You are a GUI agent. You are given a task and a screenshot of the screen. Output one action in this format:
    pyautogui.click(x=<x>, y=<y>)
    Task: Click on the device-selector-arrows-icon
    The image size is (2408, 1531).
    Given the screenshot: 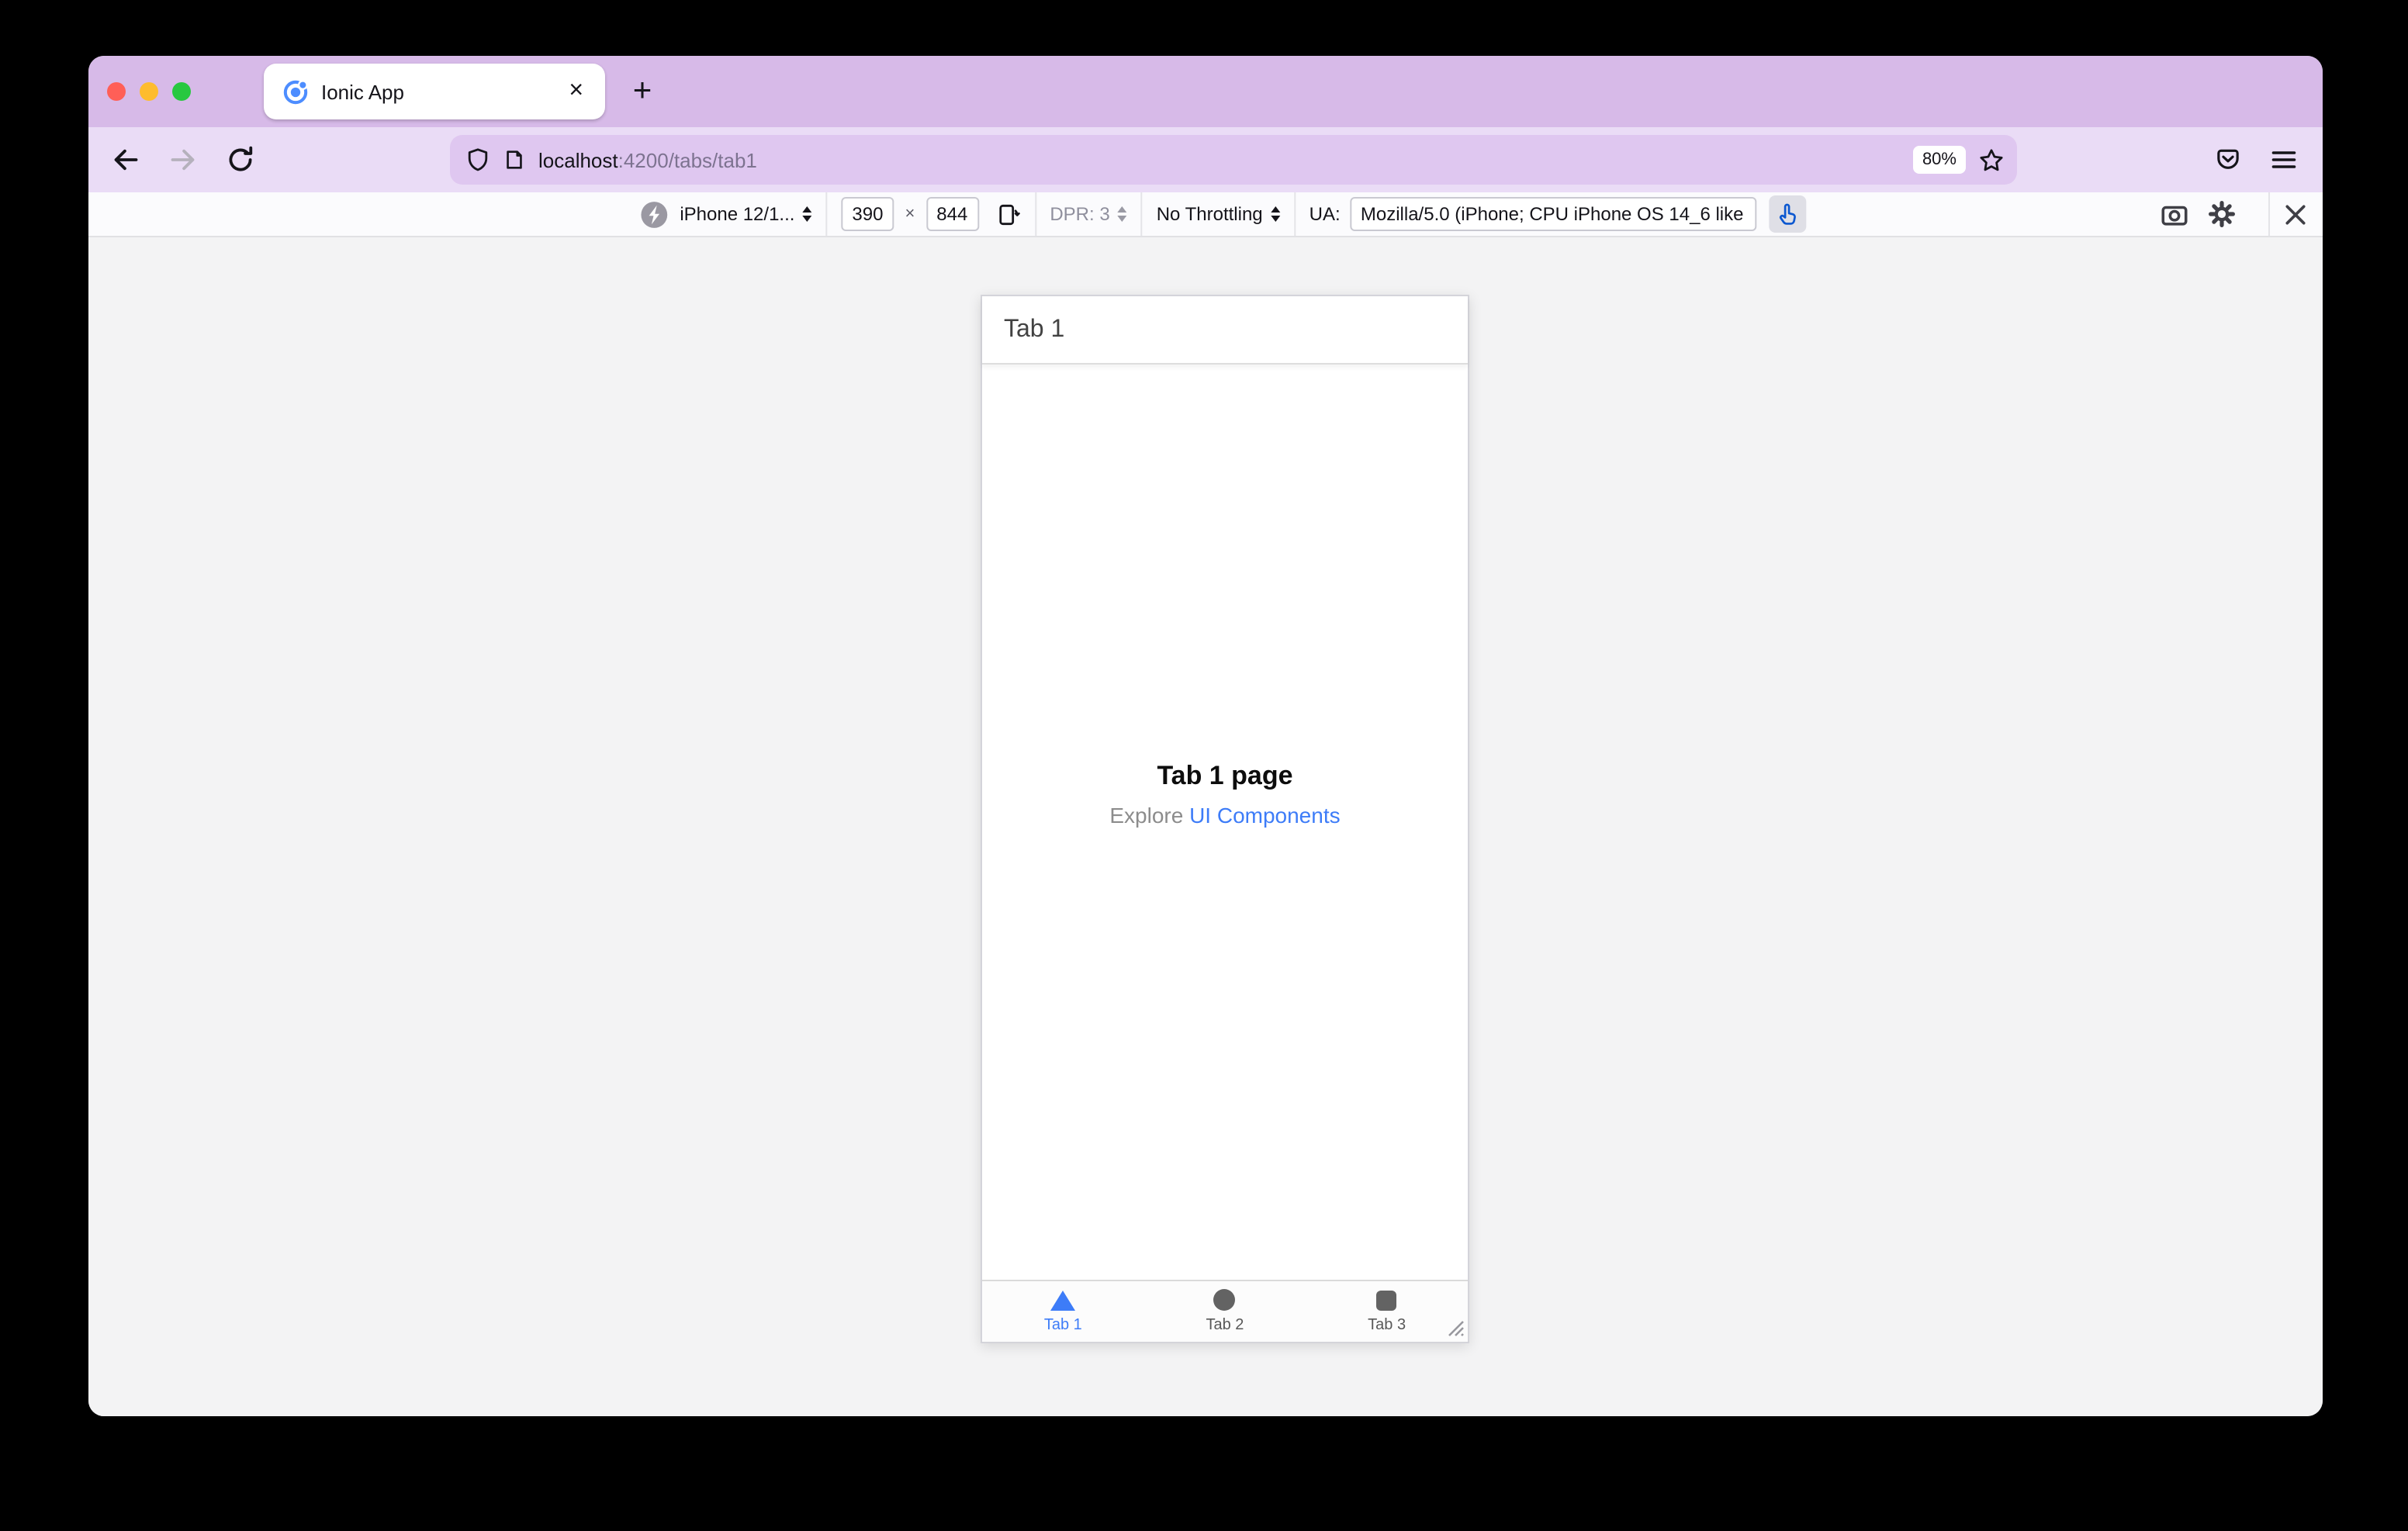 What is the action you would take?
    pyautogui.click(x=807, y=214)
    